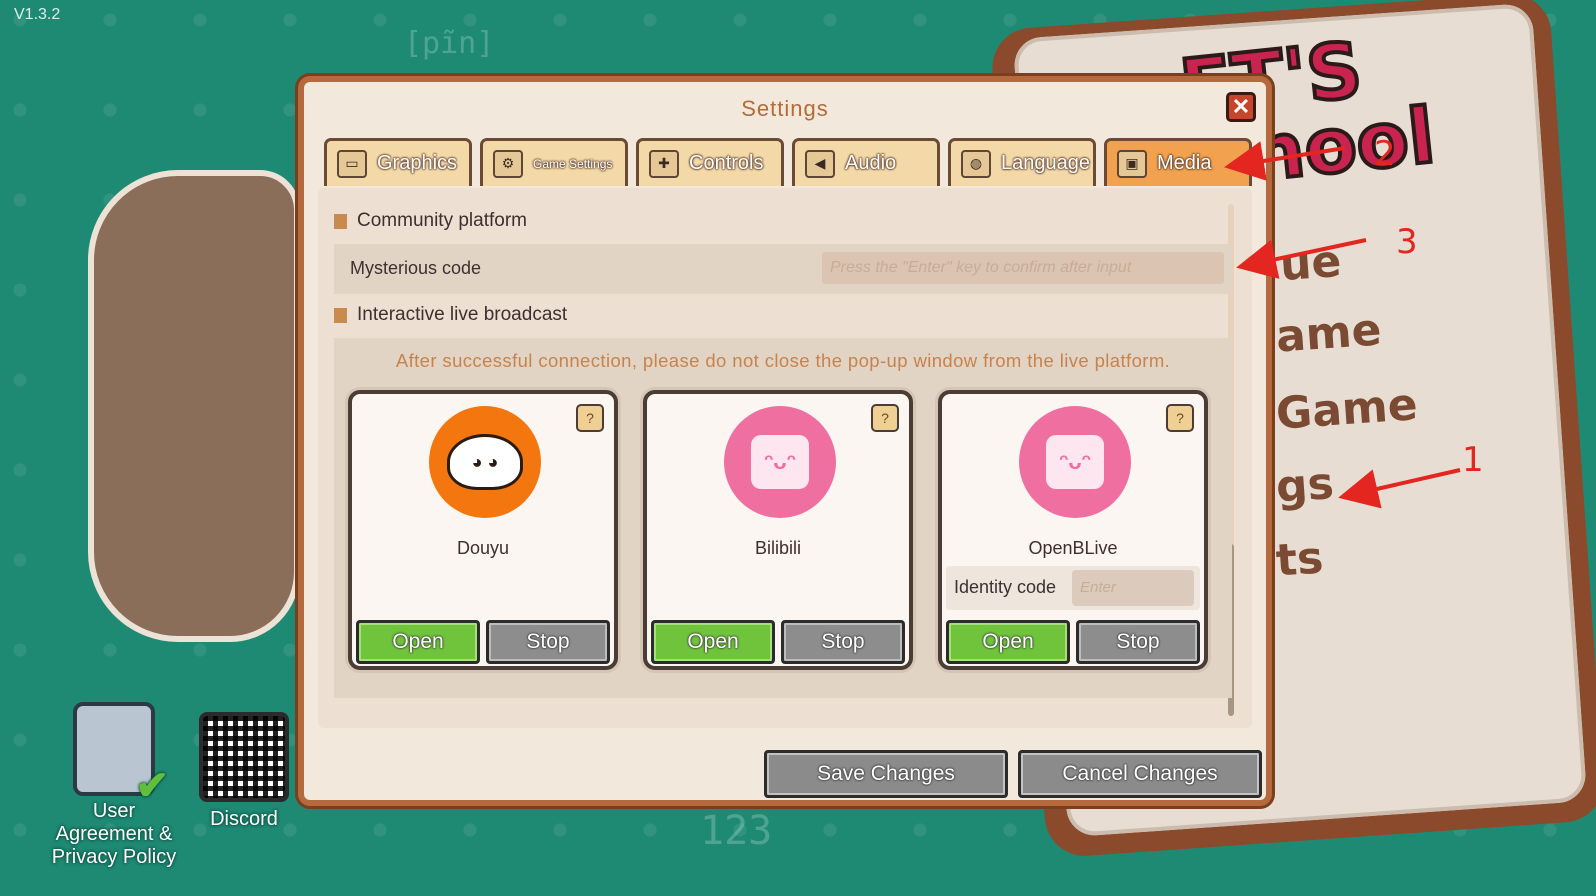 The image size is (1596, 896). I want to click on background-deco-text: [pĩn], so click(449, 43).